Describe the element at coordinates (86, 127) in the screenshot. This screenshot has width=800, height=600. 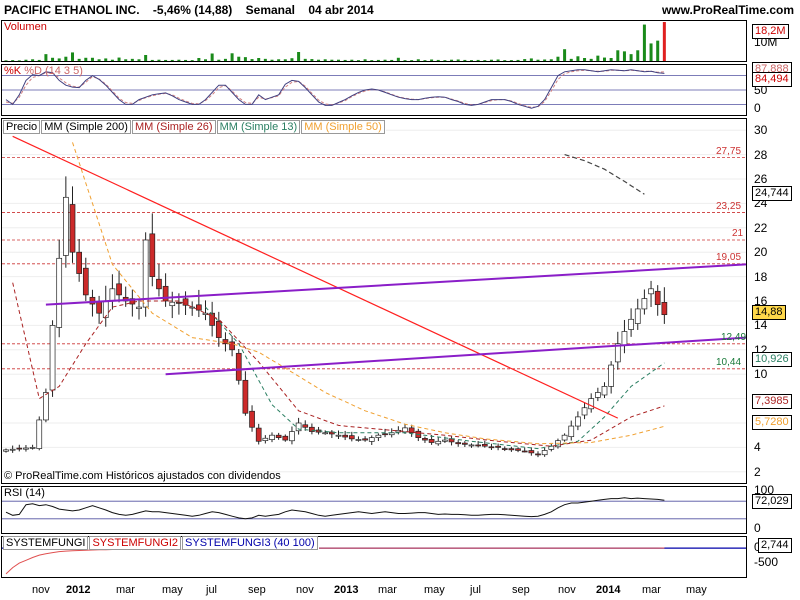
I see `legend-ma200: MM (Simple 200)` at that location.